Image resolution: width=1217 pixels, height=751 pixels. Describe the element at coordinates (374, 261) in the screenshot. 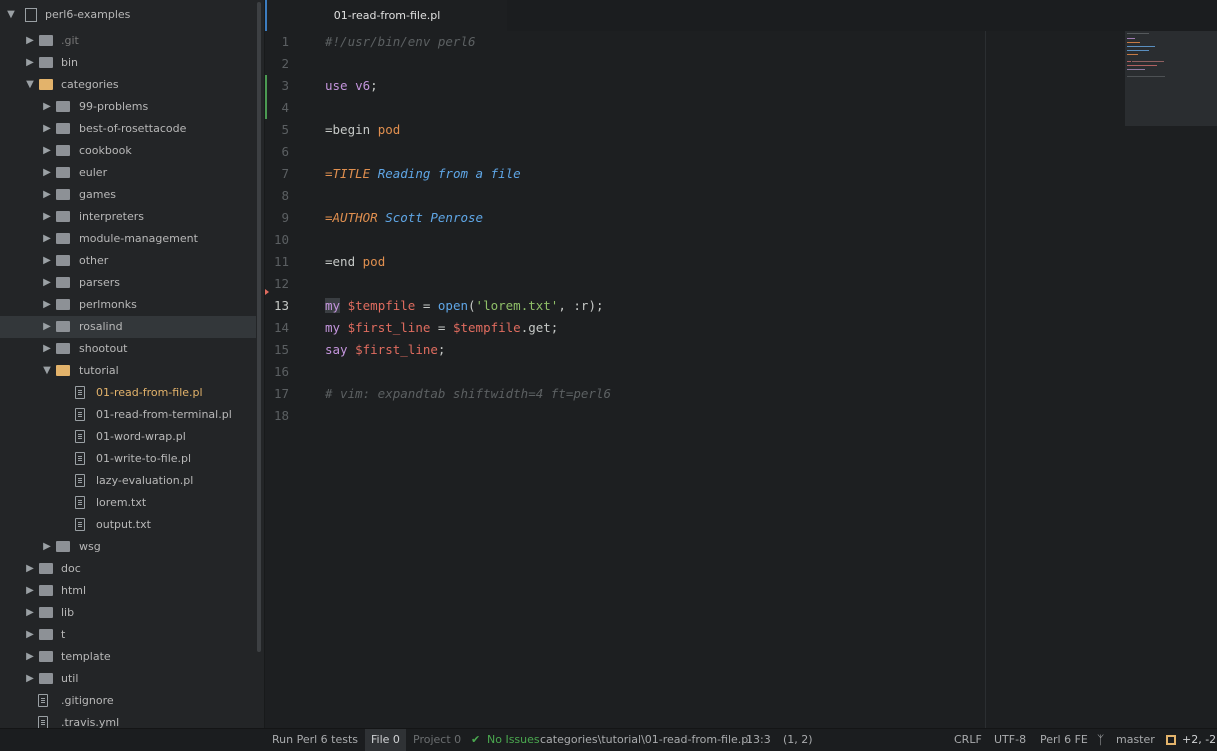

I see `code-token: pod` at that location.